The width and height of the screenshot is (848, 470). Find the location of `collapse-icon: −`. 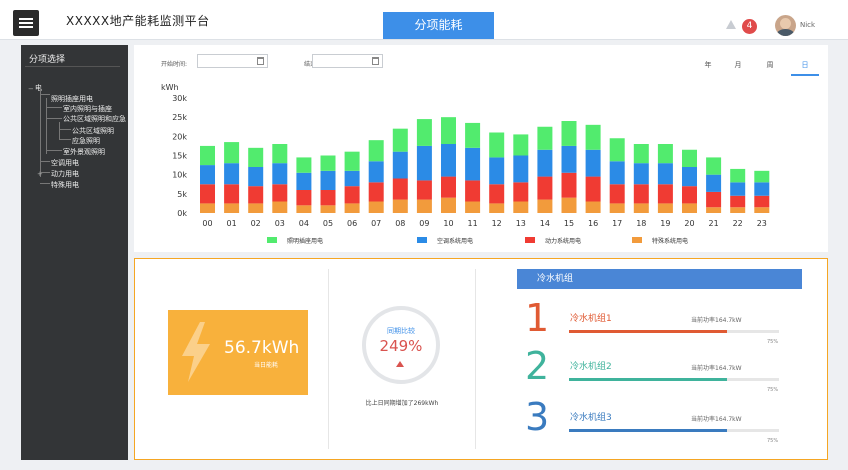

collapse-icon: − is located at coordinates (31, 89).